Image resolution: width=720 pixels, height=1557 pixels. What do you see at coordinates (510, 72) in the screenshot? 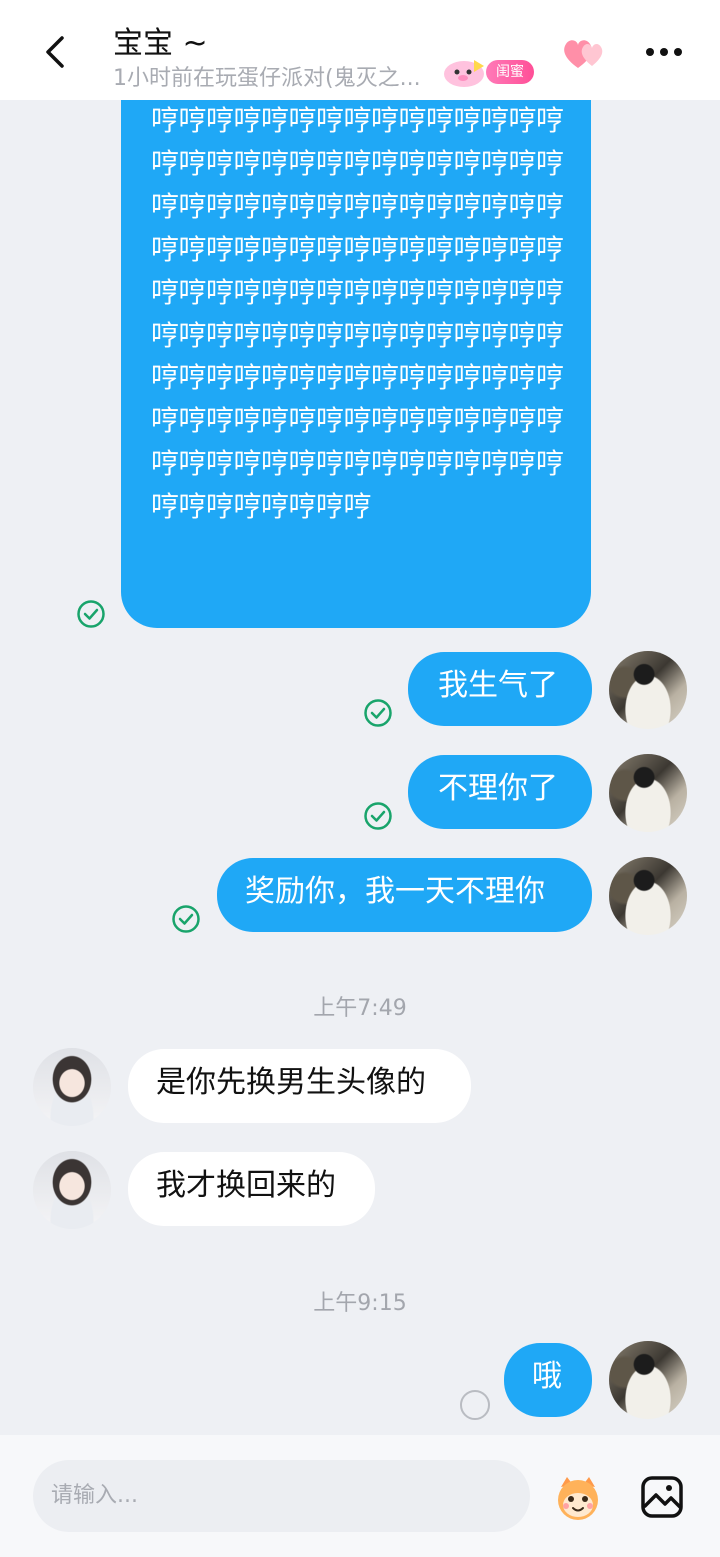
I see `badge-label: 闺蜜` at bounding box center [510, 72].